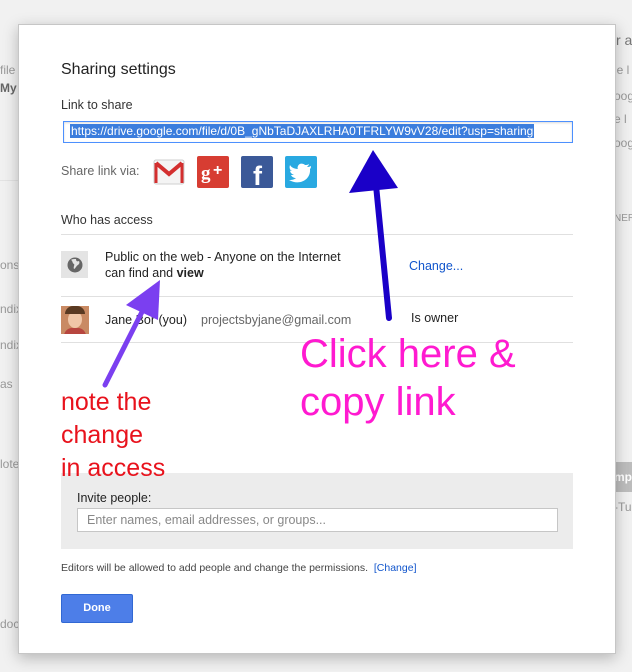 The image size is (632, 672). Describe the element at coordinates (378, 402) in the screenshot. I see `annotation-line: copy link` at that location.